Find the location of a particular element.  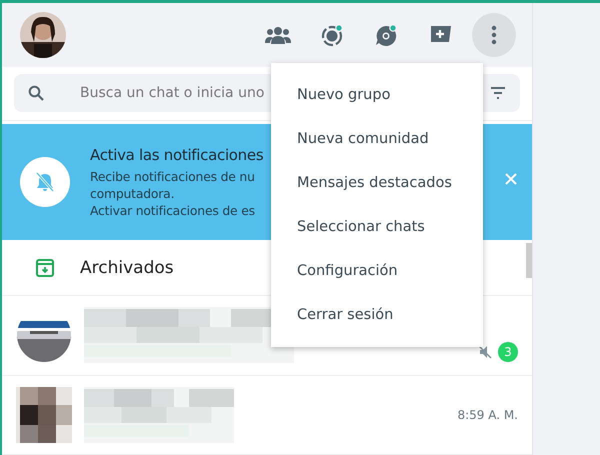

status-icon is located at coordinates (332, 34).